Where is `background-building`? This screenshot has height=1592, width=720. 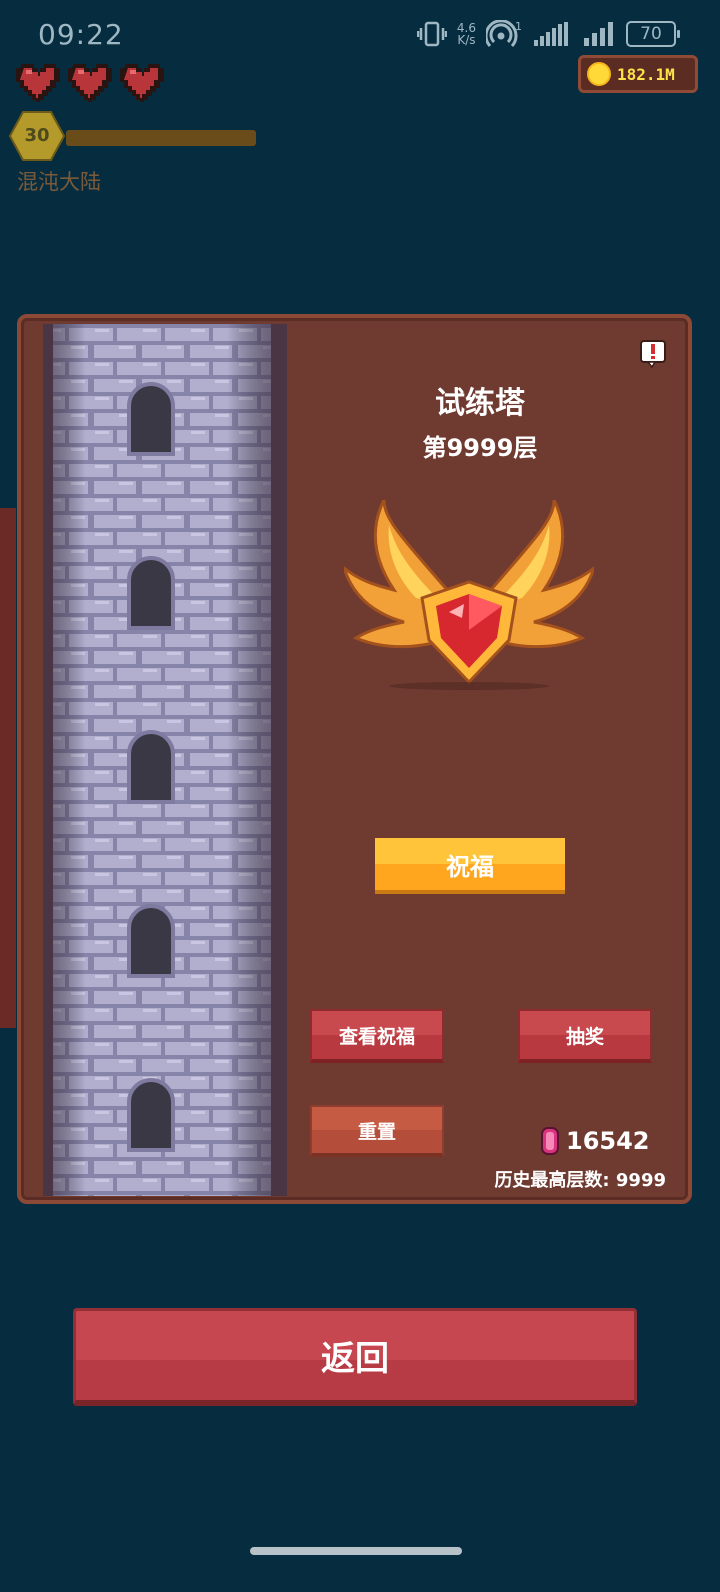
background-building is located at coordinates (8, 768).